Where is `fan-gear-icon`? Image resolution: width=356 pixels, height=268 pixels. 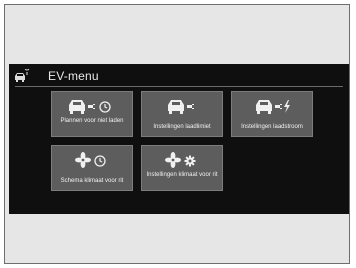
fan-gear-icon is located at coordinates (182, 160).